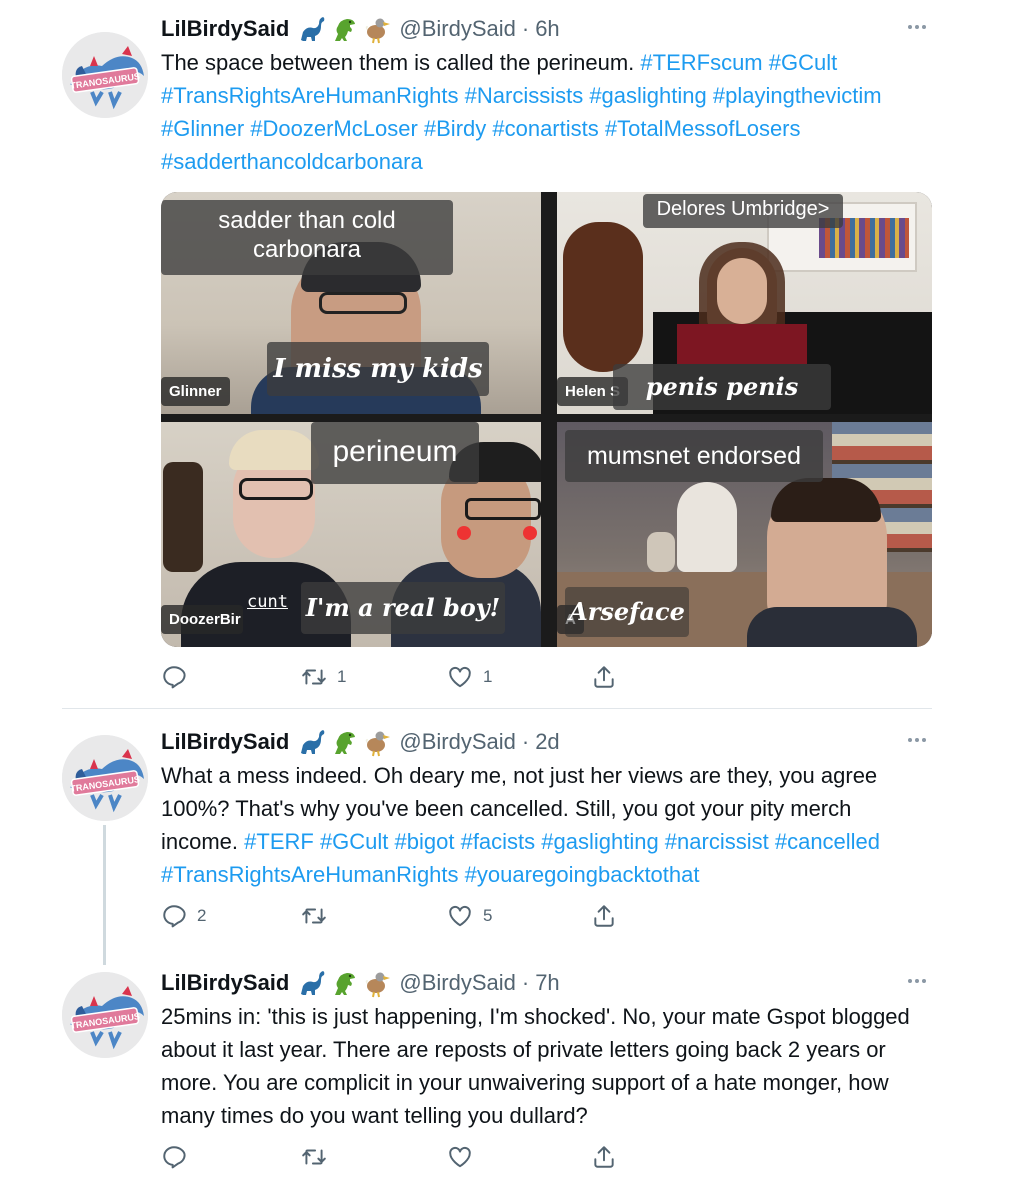 The height and width of the screenshot is (1200, 1014). Describe the element at coordinates (603, 297) in the screenshot. I see `double-bass` at that location.